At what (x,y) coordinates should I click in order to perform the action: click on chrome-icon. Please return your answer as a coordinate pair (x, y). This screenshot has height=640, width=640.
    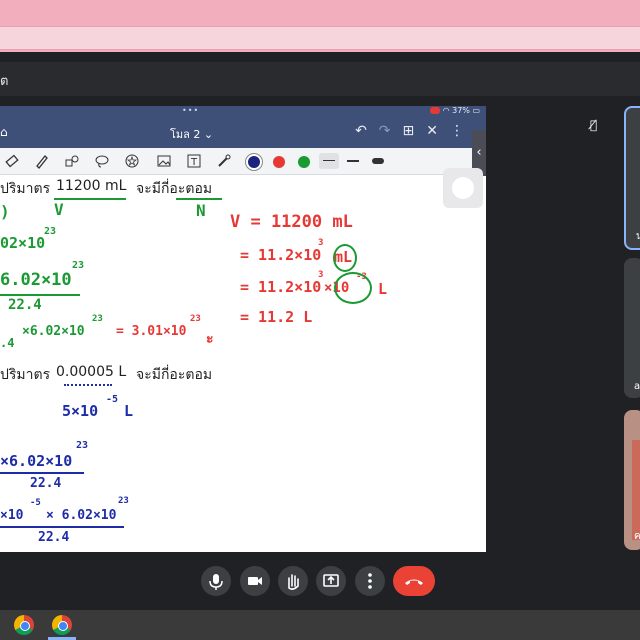
    Looking at the image, I should click on (24, 625).